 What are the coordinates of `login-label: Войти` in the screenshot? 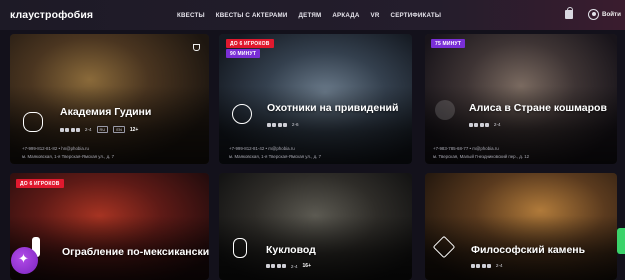 It's located at (611, 14).